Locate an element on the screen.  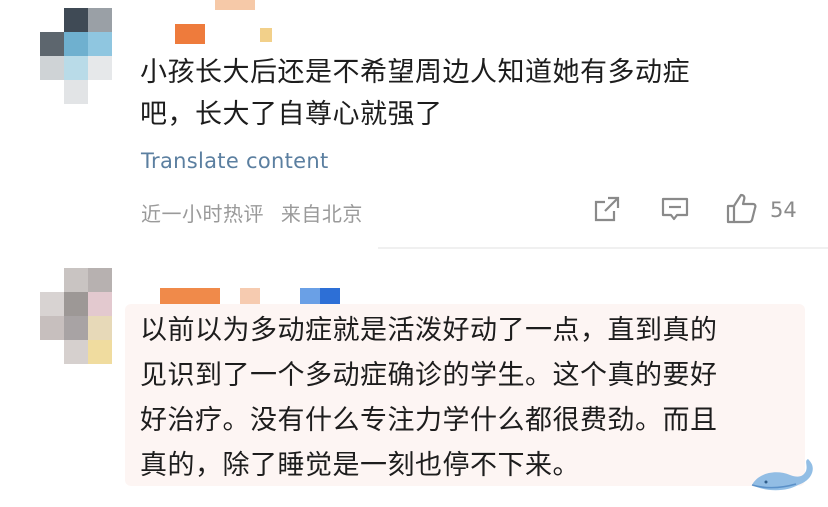
location-label: 来自北京 is located at coordinates (321, 214).